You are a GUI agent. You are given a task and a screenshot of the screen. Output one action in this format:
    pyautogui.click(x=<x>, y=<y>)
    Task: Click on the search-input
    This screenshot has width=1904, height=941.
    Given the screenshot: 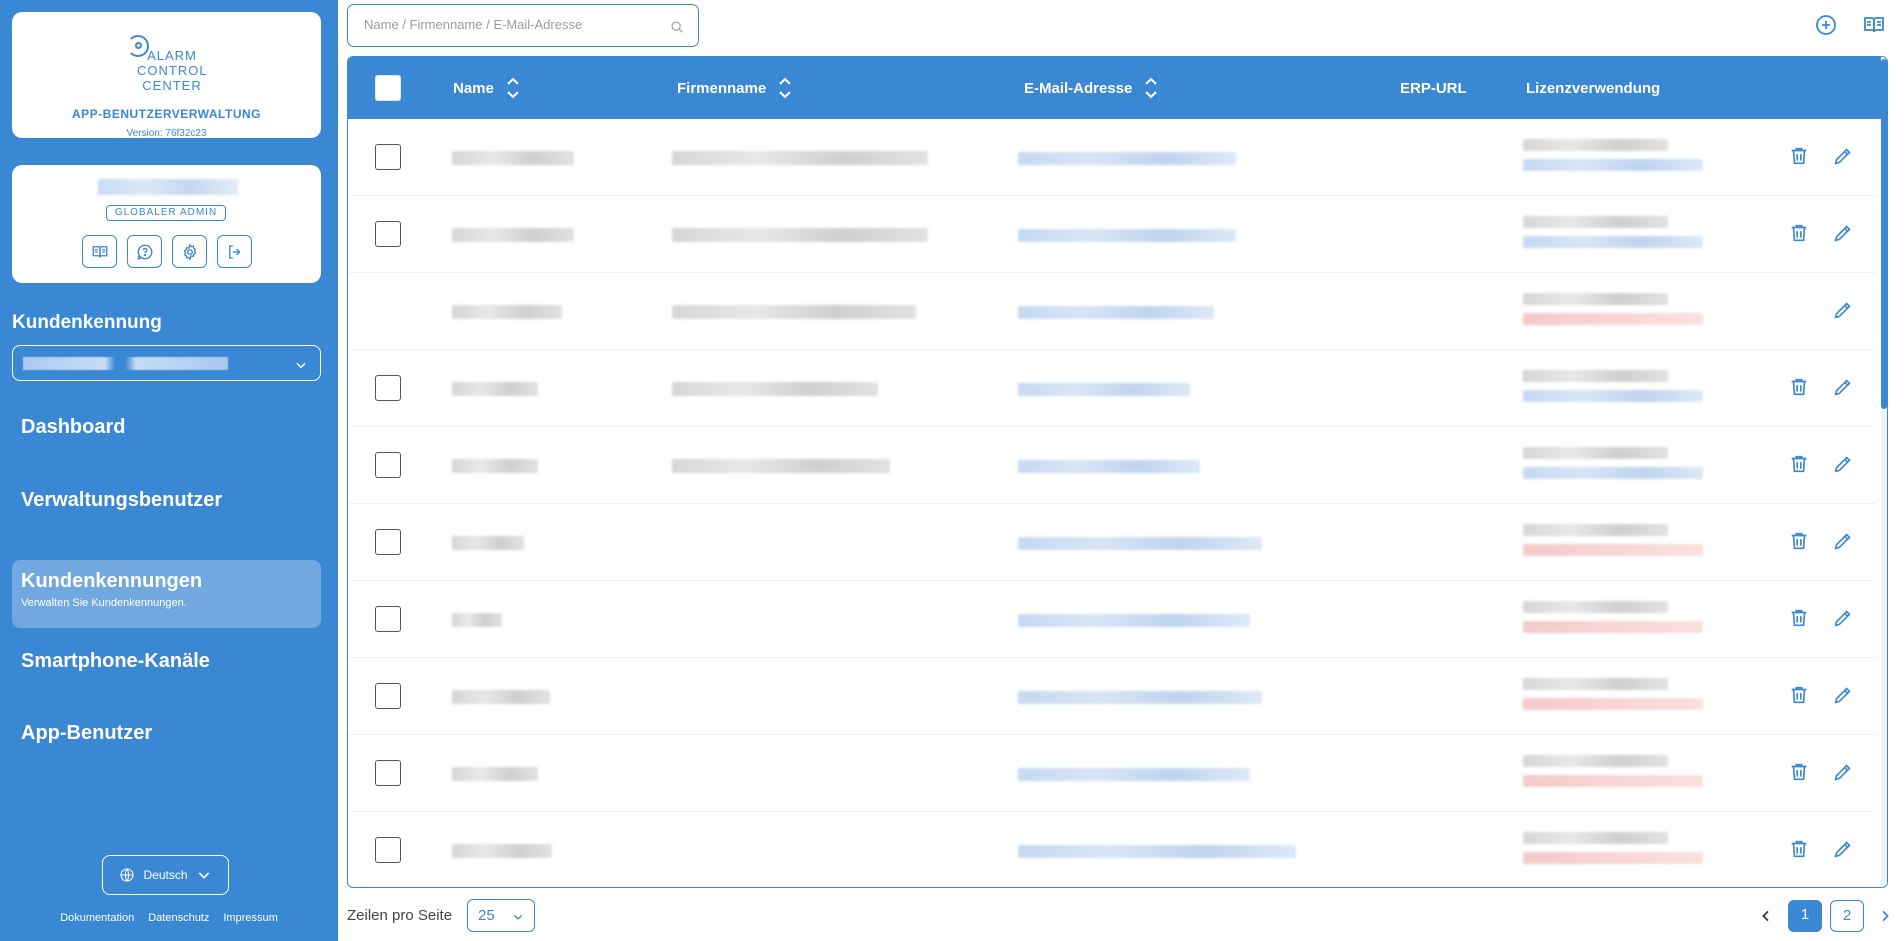 What is the action you would take?
    pyautogui.click(x=514, y=24)
    